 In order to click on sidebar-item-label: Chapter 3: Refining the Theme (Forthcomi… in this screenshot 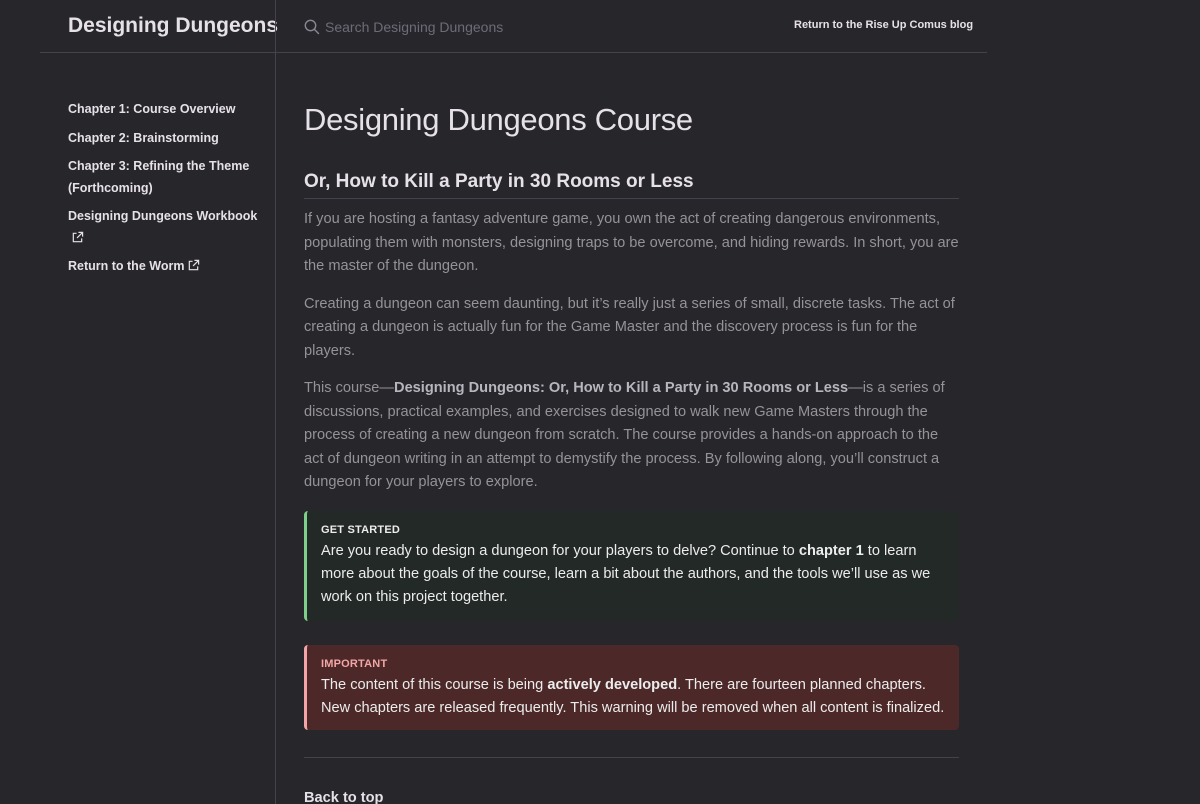, I will do `click(159, 177)`.